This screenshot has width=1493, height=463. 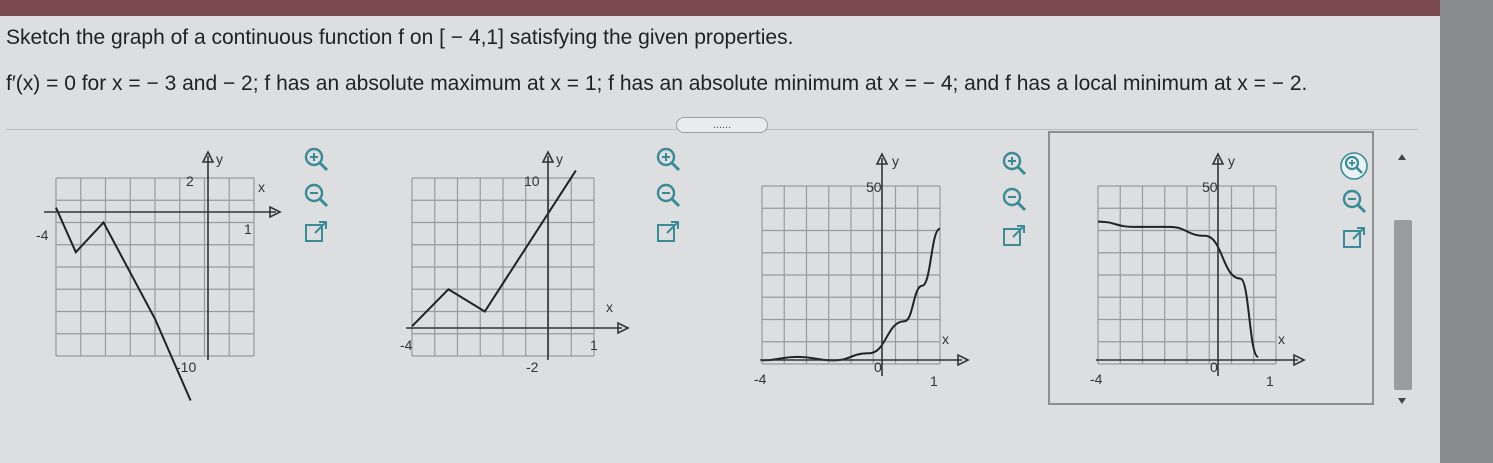 I want to click on answer-option-graph-d: y x 50 -4 1 0, so click(x=1203, y=272).